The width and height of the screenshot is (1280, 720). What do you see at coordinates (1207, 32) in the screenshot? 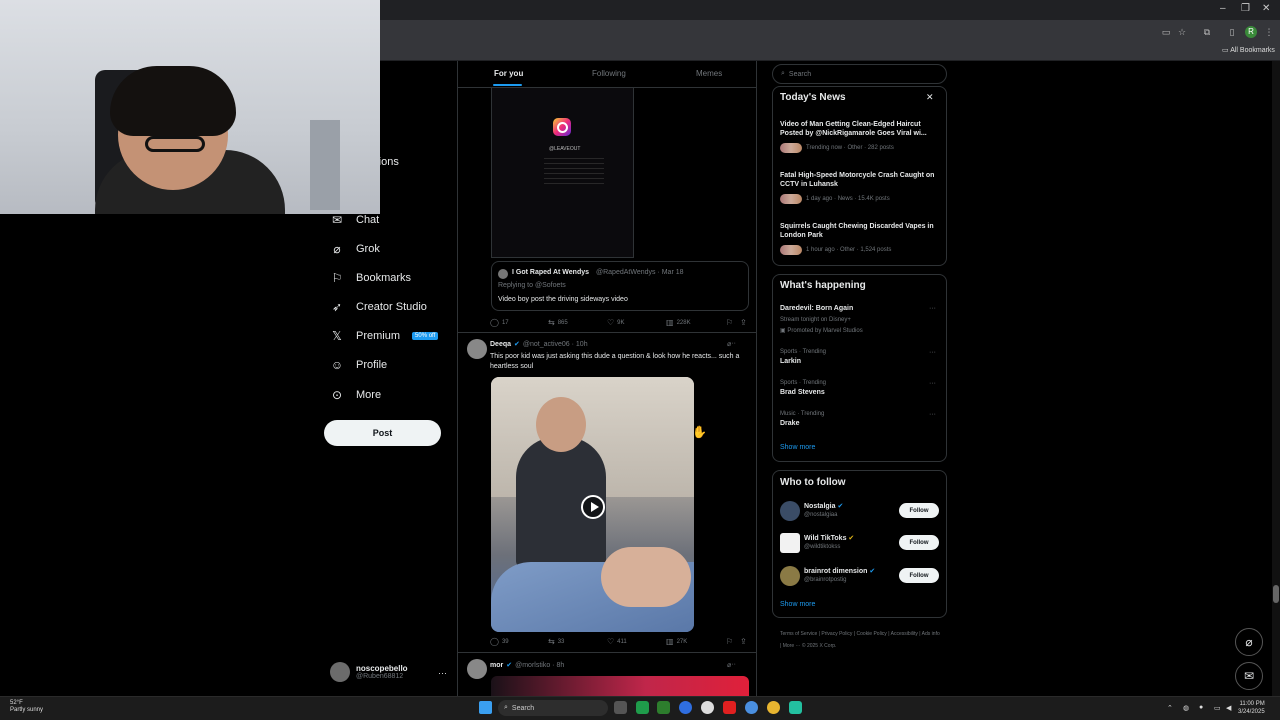
I see `extensions-icon: ⧉` at bounding box center [1207, 32].